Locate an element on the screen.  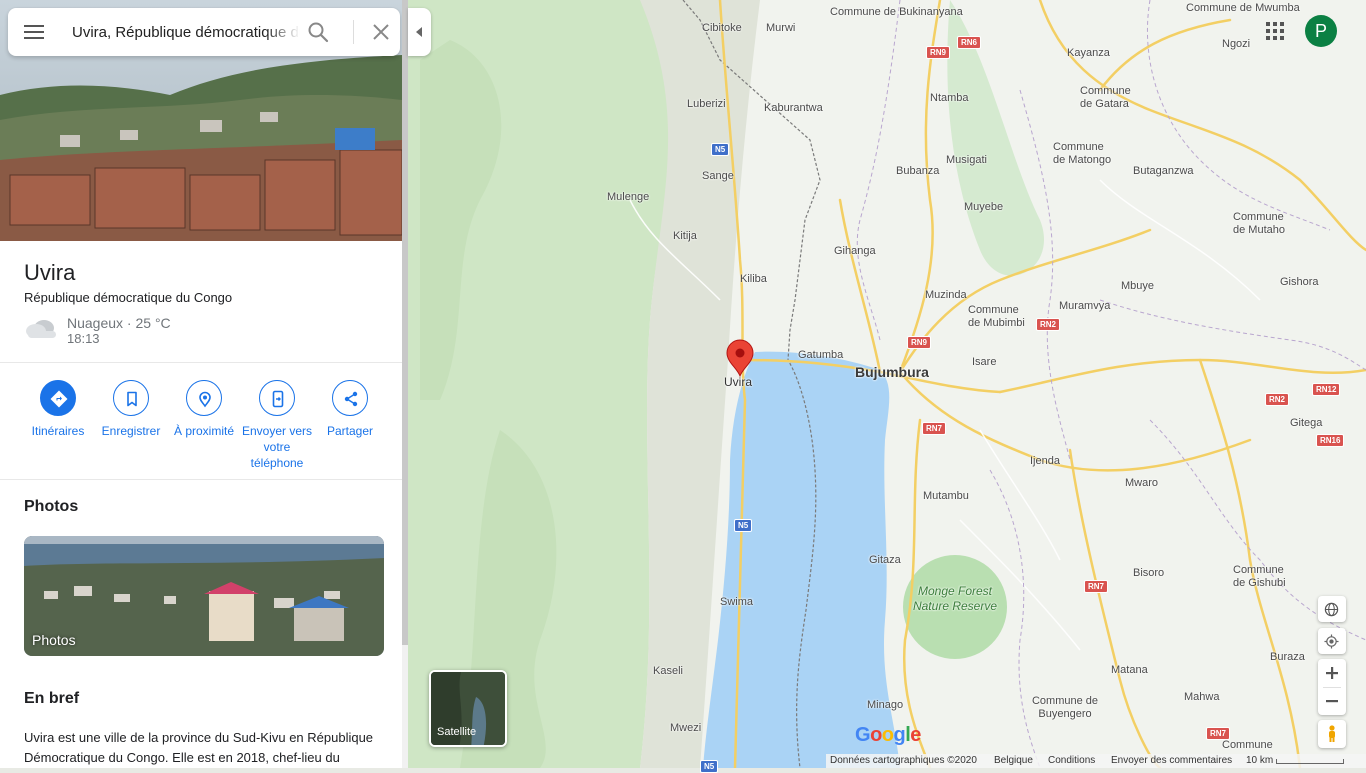
directions-icon is located at coordinates (59, 399).